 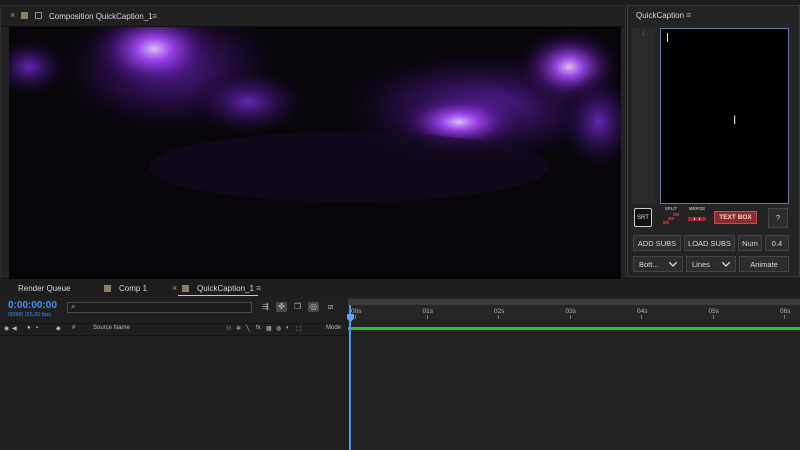 What do you see at coordinates (288, 328) in the screenshot?
I see `adjustment-layer-icon: ◐` at bounding box center [288, 328].